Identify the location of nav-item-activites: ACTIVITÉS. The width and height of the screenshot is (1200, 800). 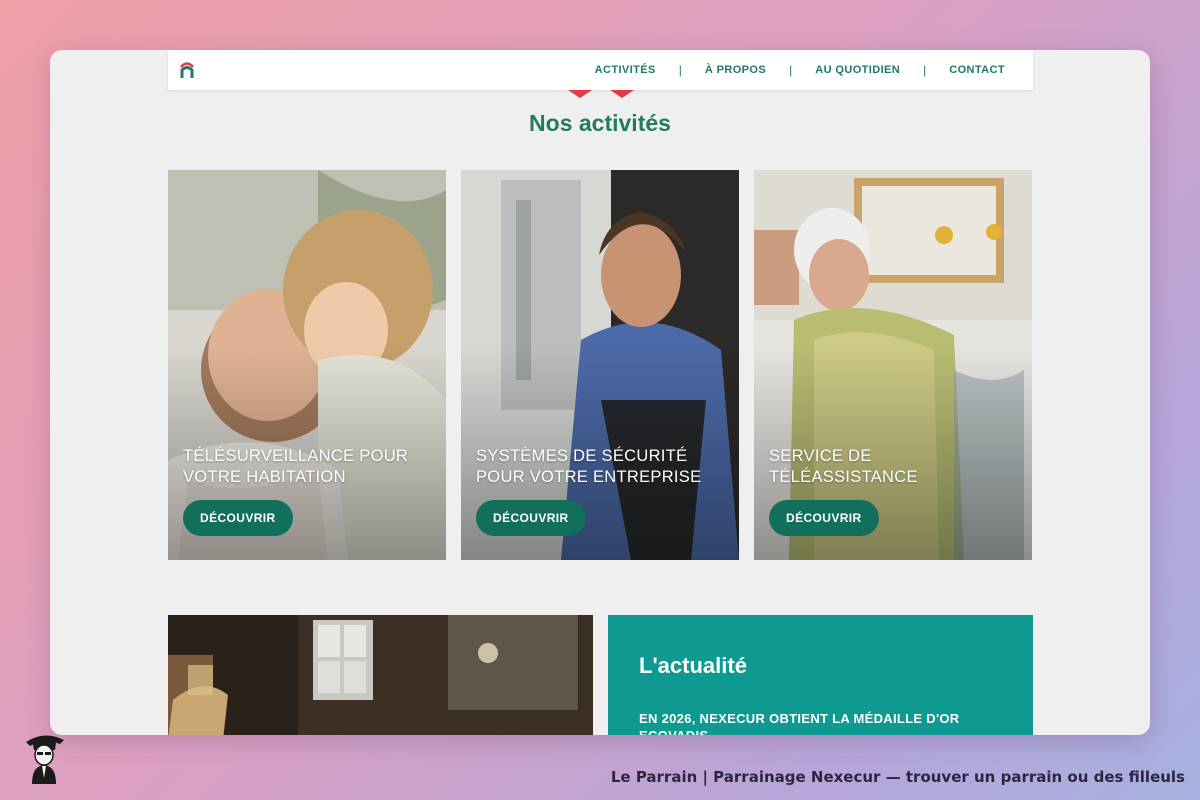
(625, 70).